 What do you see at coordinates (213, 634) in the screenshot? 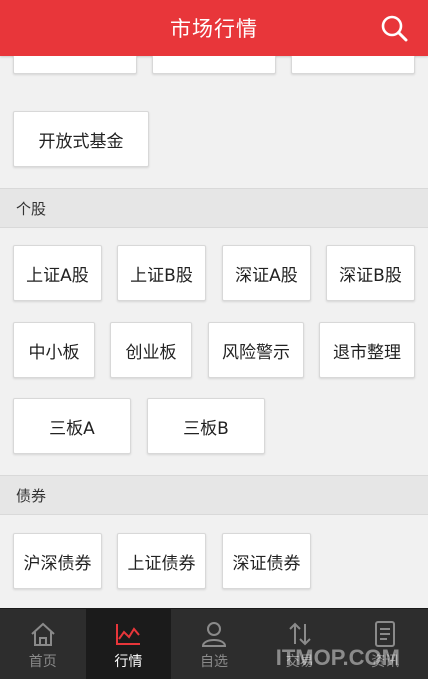
I see `user-icon` at bounding box center [213, 634].